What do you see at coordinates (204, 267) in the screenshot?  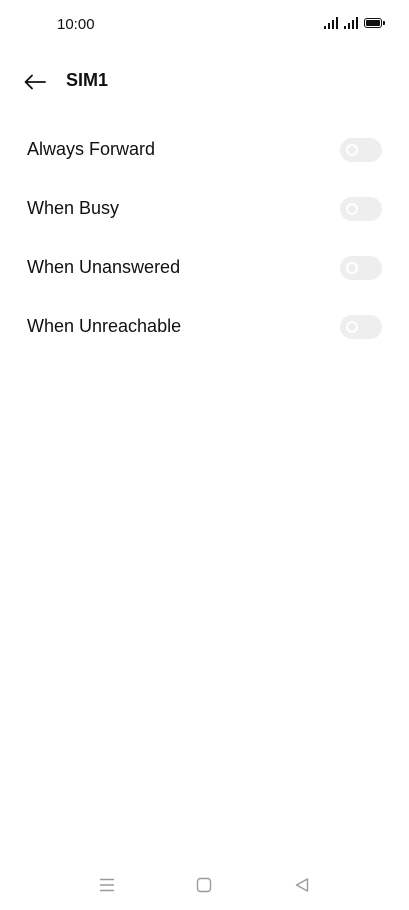 I see `list-item-when-unanswered: When Unanswered` at bounding box center [204, 267].